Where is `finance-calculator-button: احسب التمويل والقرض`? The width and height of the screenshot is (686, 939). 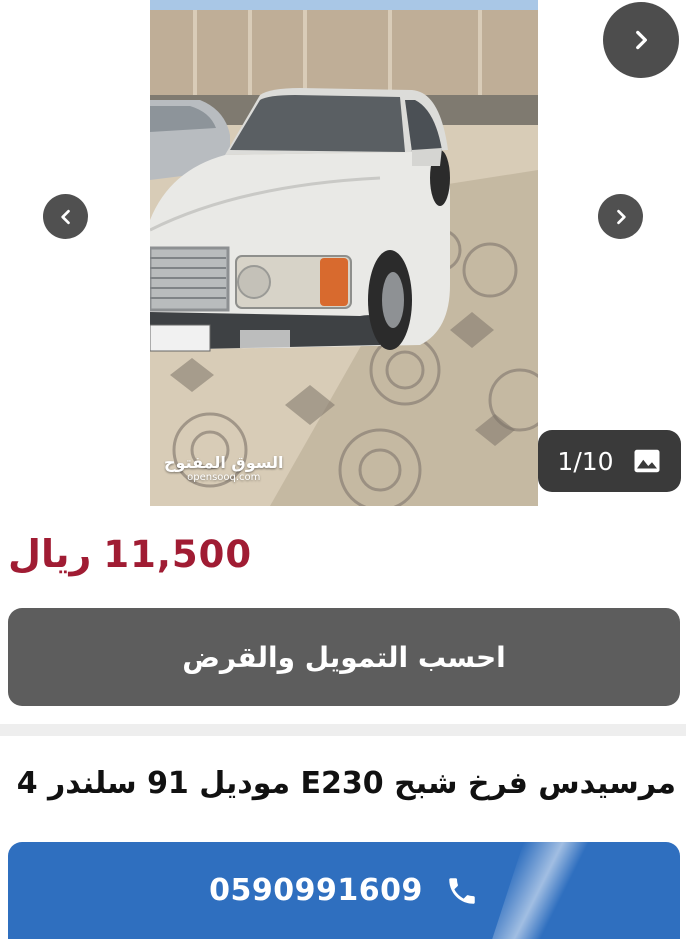
finance-calculator-button: احسب التمويل والقرض is located at coordinates (344, 657).